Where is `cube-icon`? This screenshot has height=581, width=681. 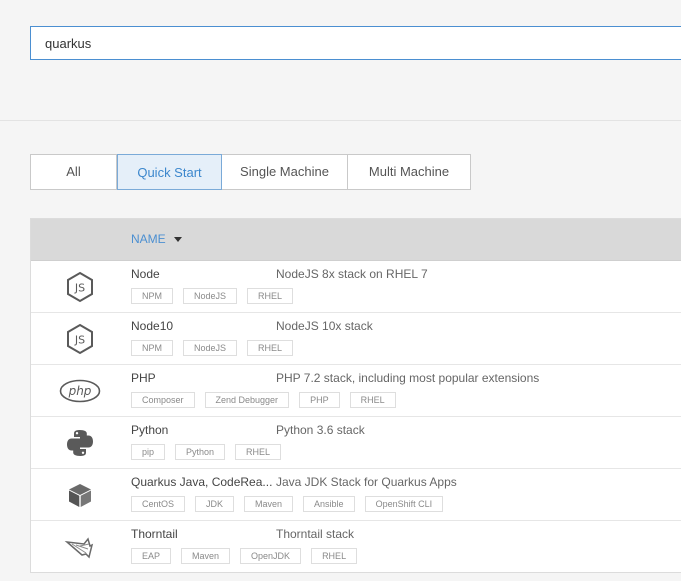 cube-icon is located at coordinates (80, 495).